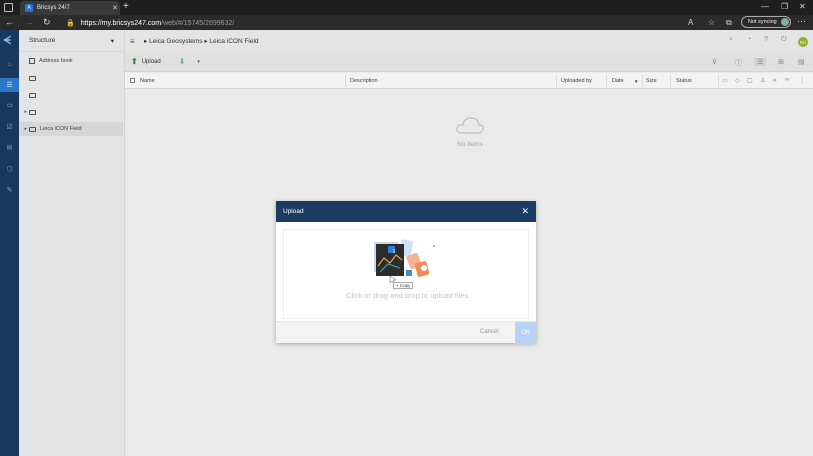 Image resolution: width=813 pixels, height=456 pixels. Describe the element at coordinates (489, 332) in the screenshot. I see `cancel-button: Cancel` at that location.